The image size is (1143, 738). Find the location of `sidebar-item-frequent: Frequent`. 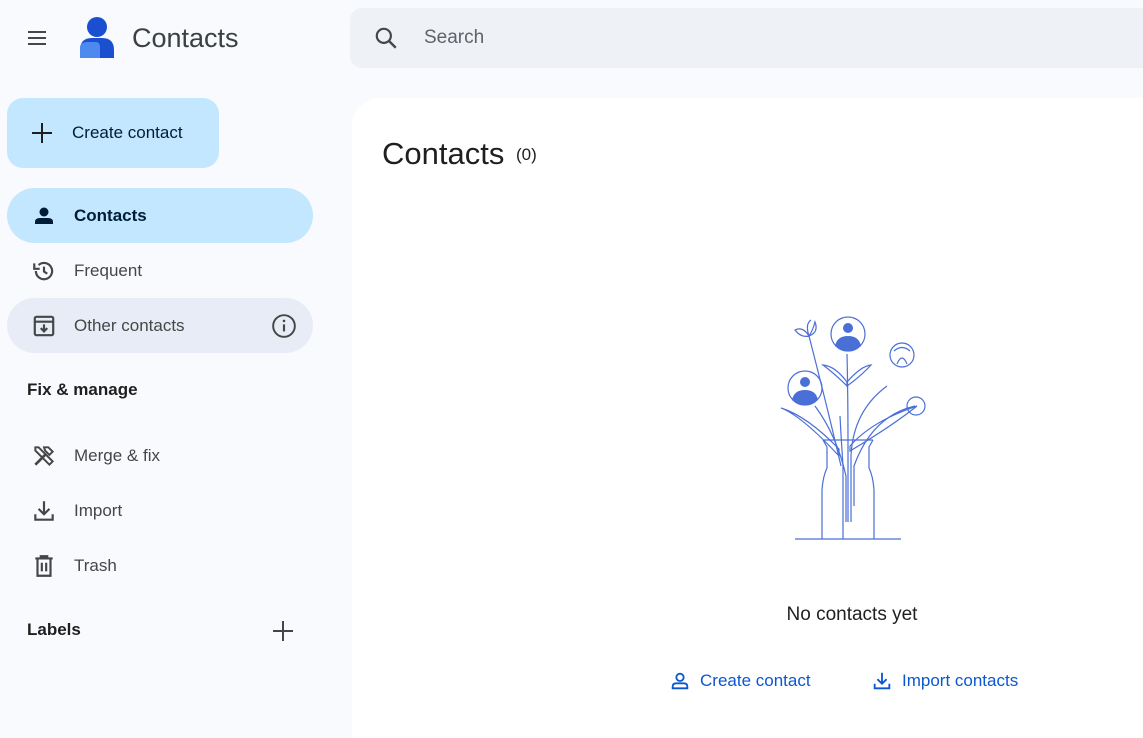

sidebar-item-frequent: Frequent is located at coordinates (160, 270).